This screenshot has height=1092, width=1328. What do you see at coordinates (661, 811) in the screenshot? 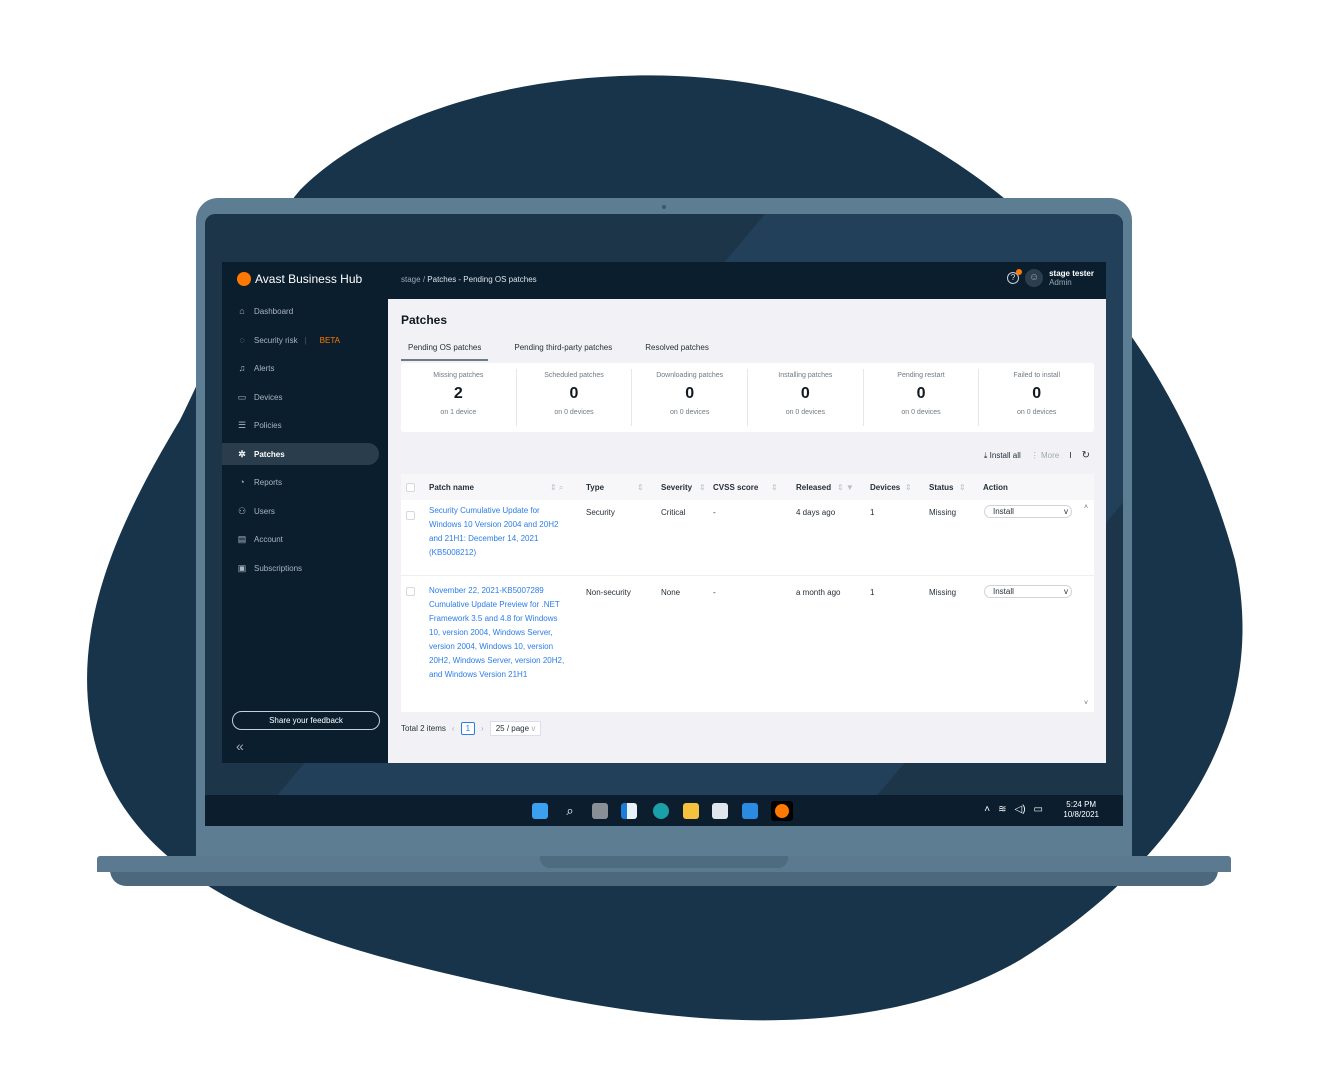
I see `edge-icon` at bounding box center [661, 811].